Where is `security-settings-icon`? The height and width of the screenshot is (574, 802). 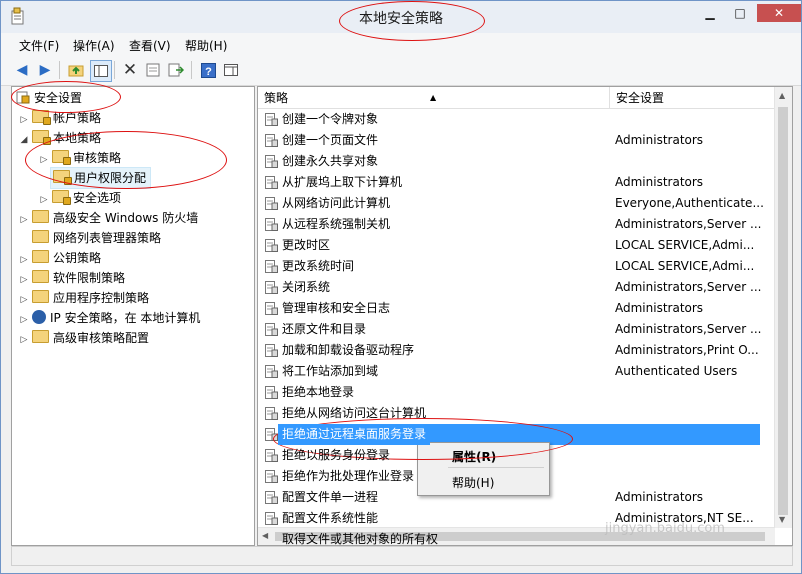 security-settings-icon is located at coordinates (23, 97).